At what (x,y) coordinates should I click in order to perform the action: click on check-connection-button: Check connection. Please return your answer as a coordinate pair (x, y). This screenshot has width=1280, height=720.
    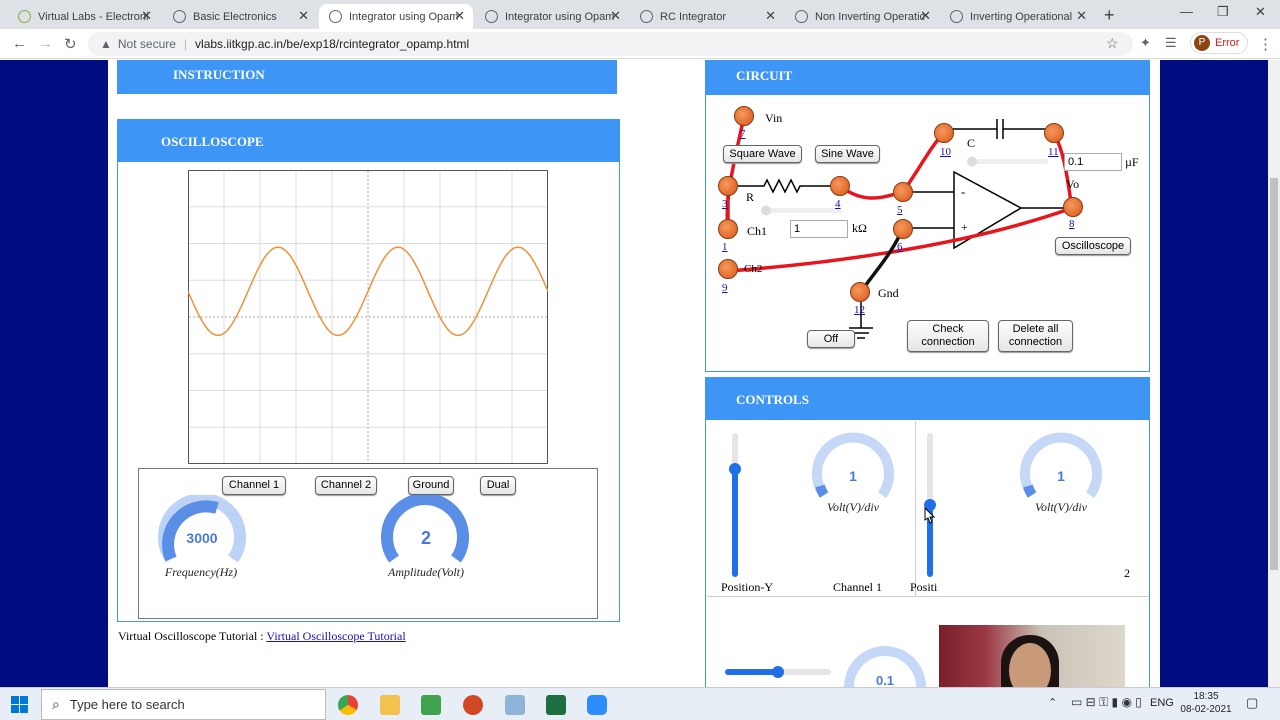
    Looking at the image, I should click on (948, 336).